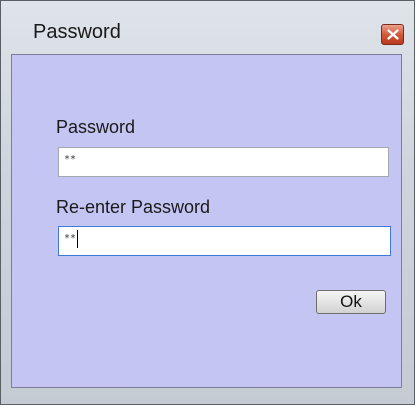  What do you see at coordinates (70, 238) in the screenshot?
I see `reenter-password-value: **` at bounding box center [70, 238].